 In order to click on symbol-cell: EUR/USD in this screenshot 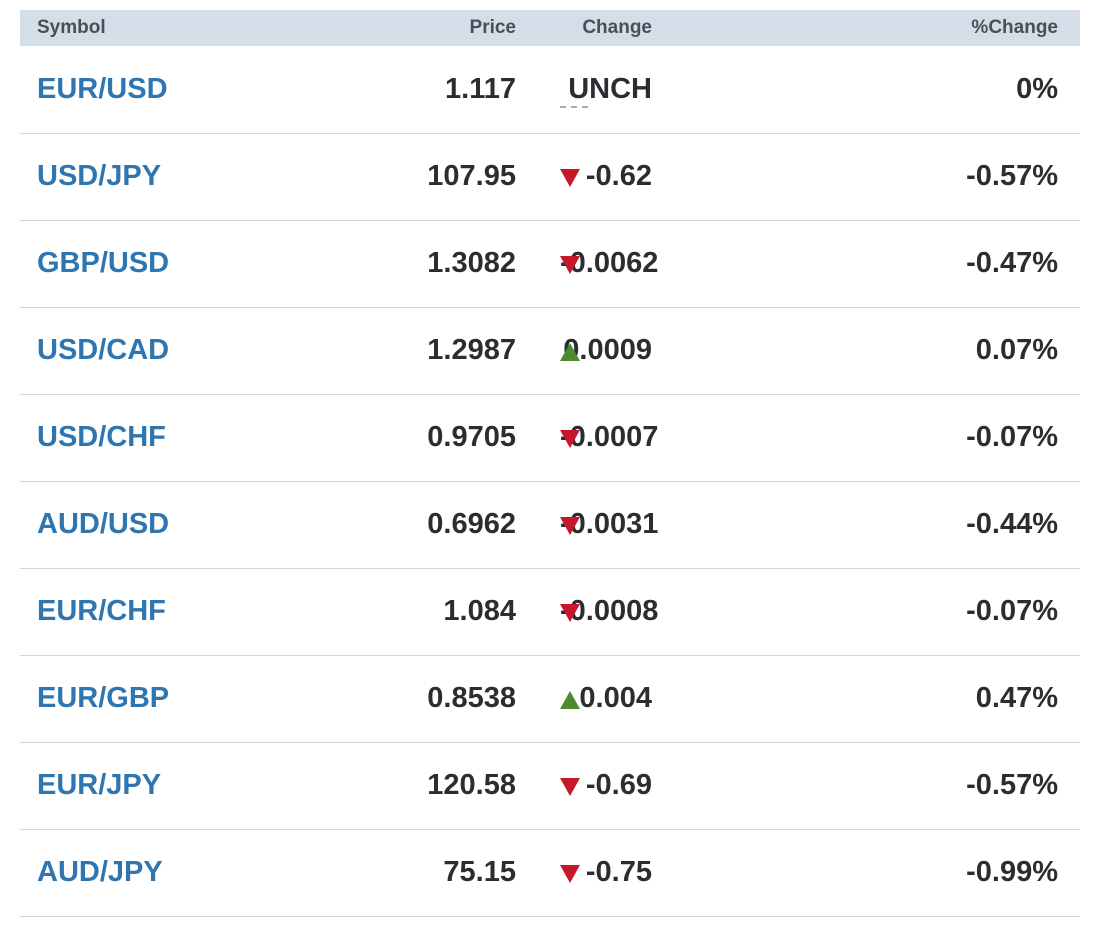, I will do `click(135, 89)`.